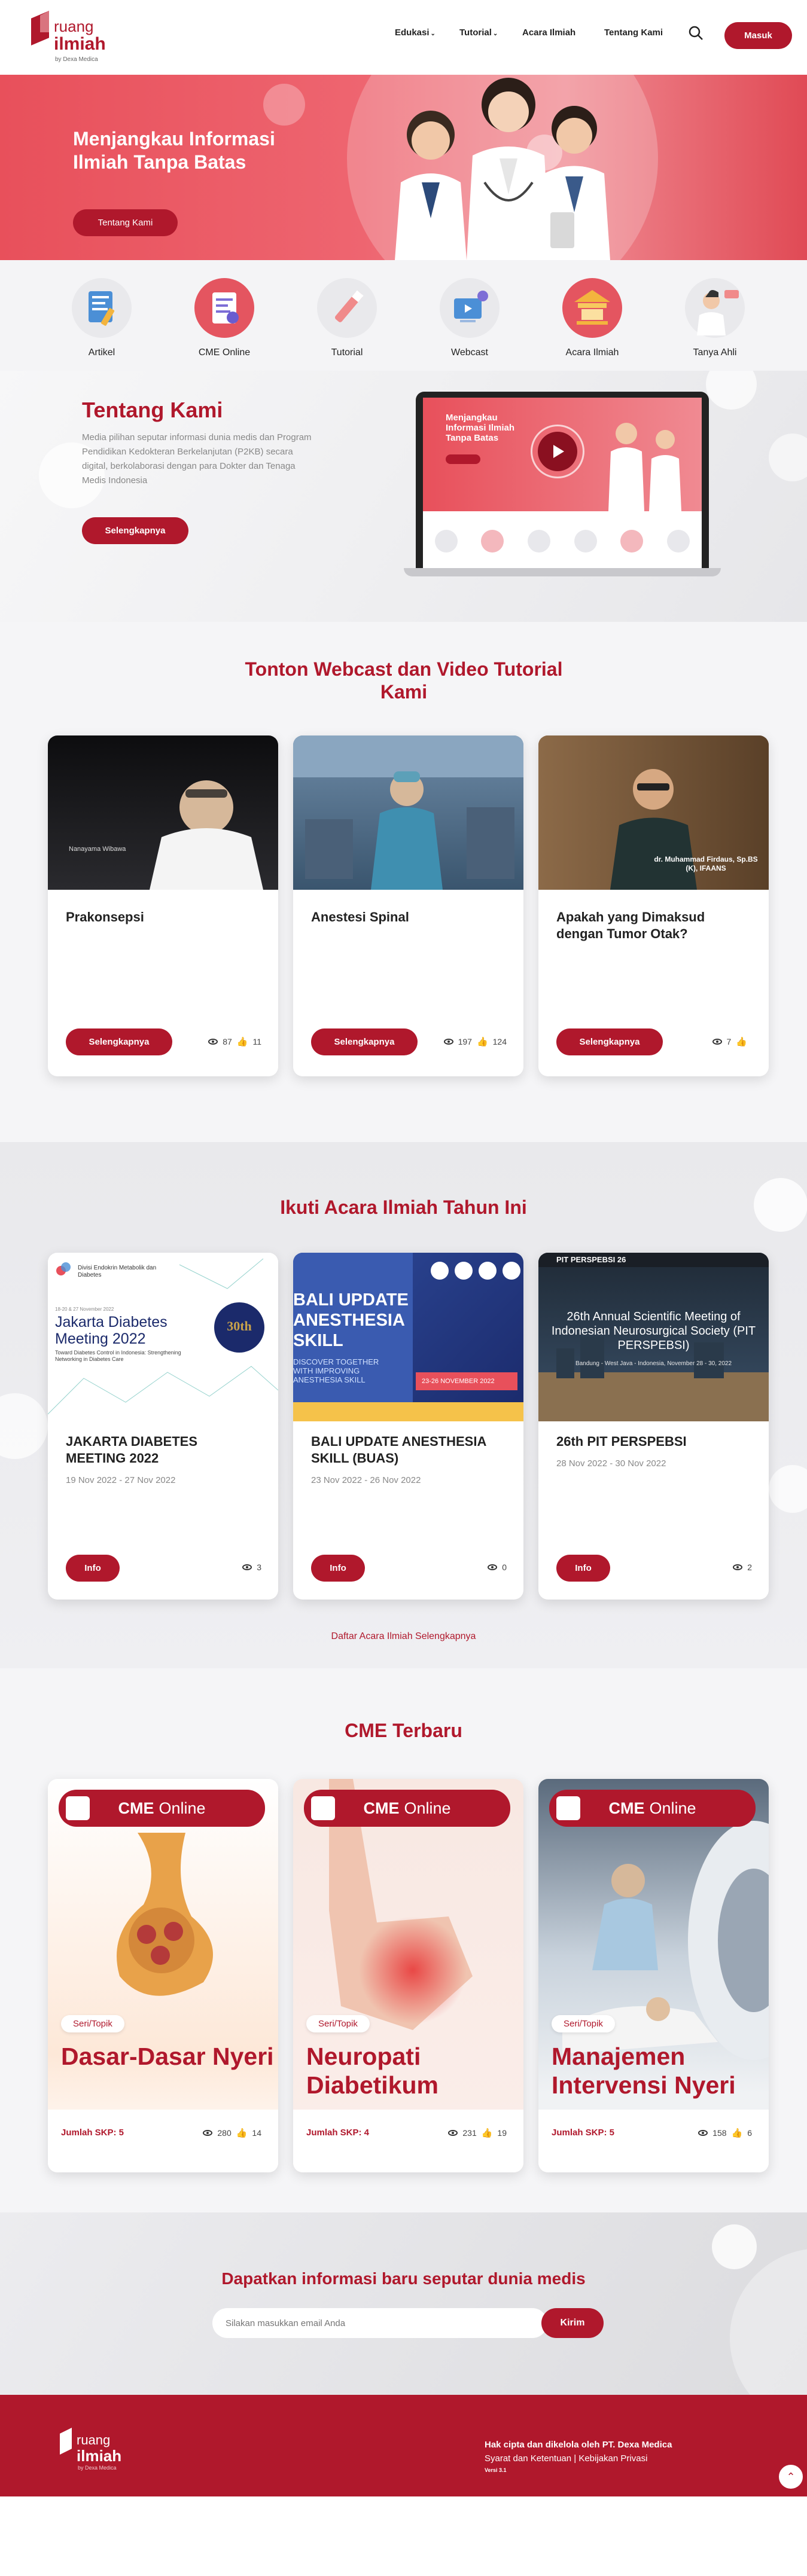 Image resolution: width=807 pixels, height=2576 pixels. I want to click on footer-logo: ruang ilmiah by Dexa Medica, so click(99, 2455).